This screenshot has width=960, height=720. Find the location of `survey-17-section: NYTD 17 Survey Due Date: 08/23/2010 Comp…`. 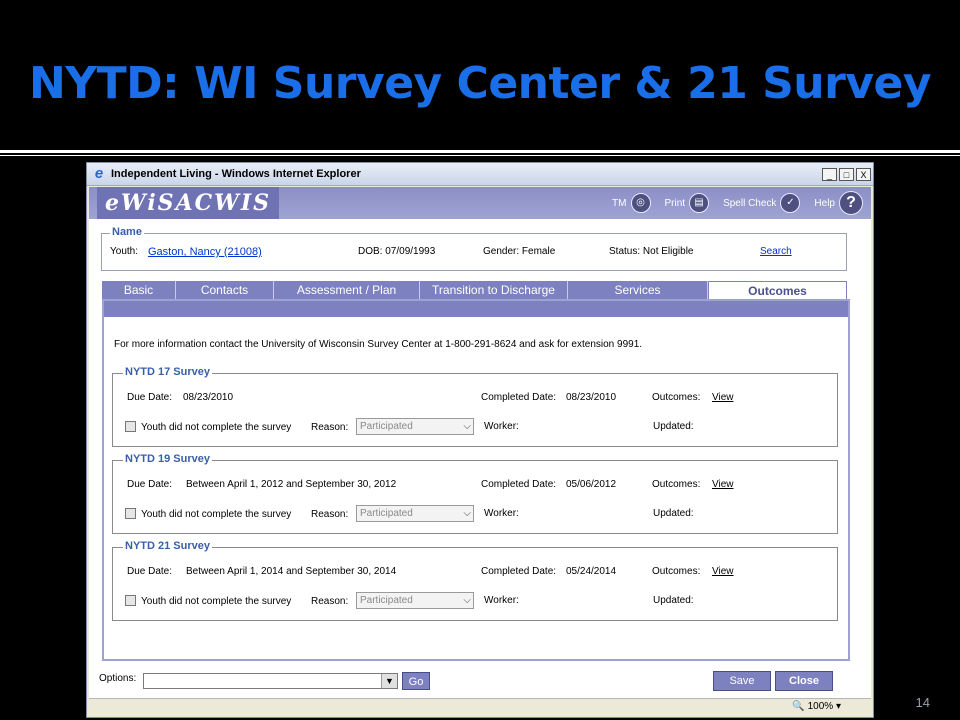

survey-17-section: NYTD 17 Survey Due Date: 08/23/2010 Comp… is located at coordinates (475, 406).